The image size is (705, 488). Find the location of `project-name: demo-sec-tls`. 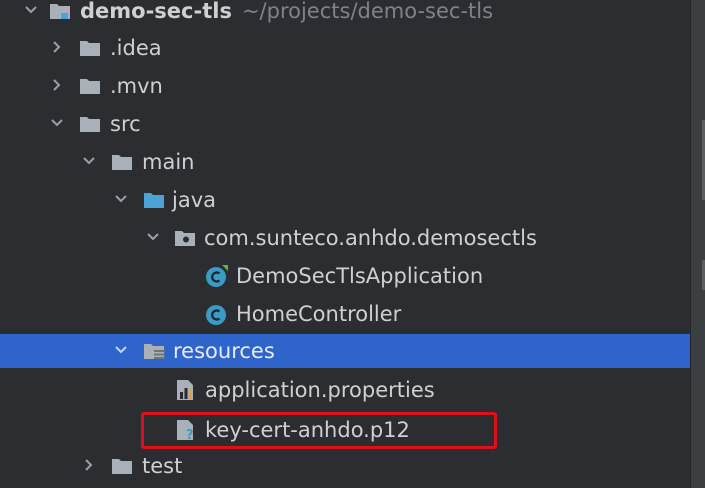

project-name: demo-sec-tls is located at coordinates (156, 11).